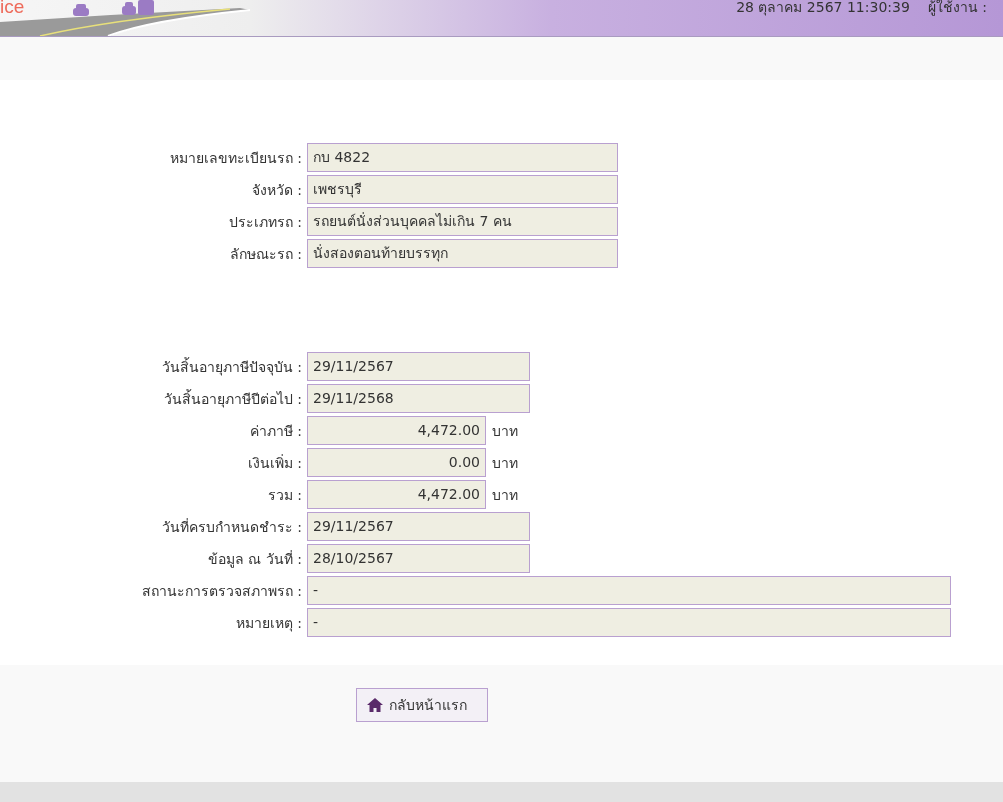 The height and width of the screenshot is (802, 1003). What do you see at coordinates (957, 7) in the screenshot?
I see `user-label: ผู้ใช้งาน :` at bounding box center [957, 7].